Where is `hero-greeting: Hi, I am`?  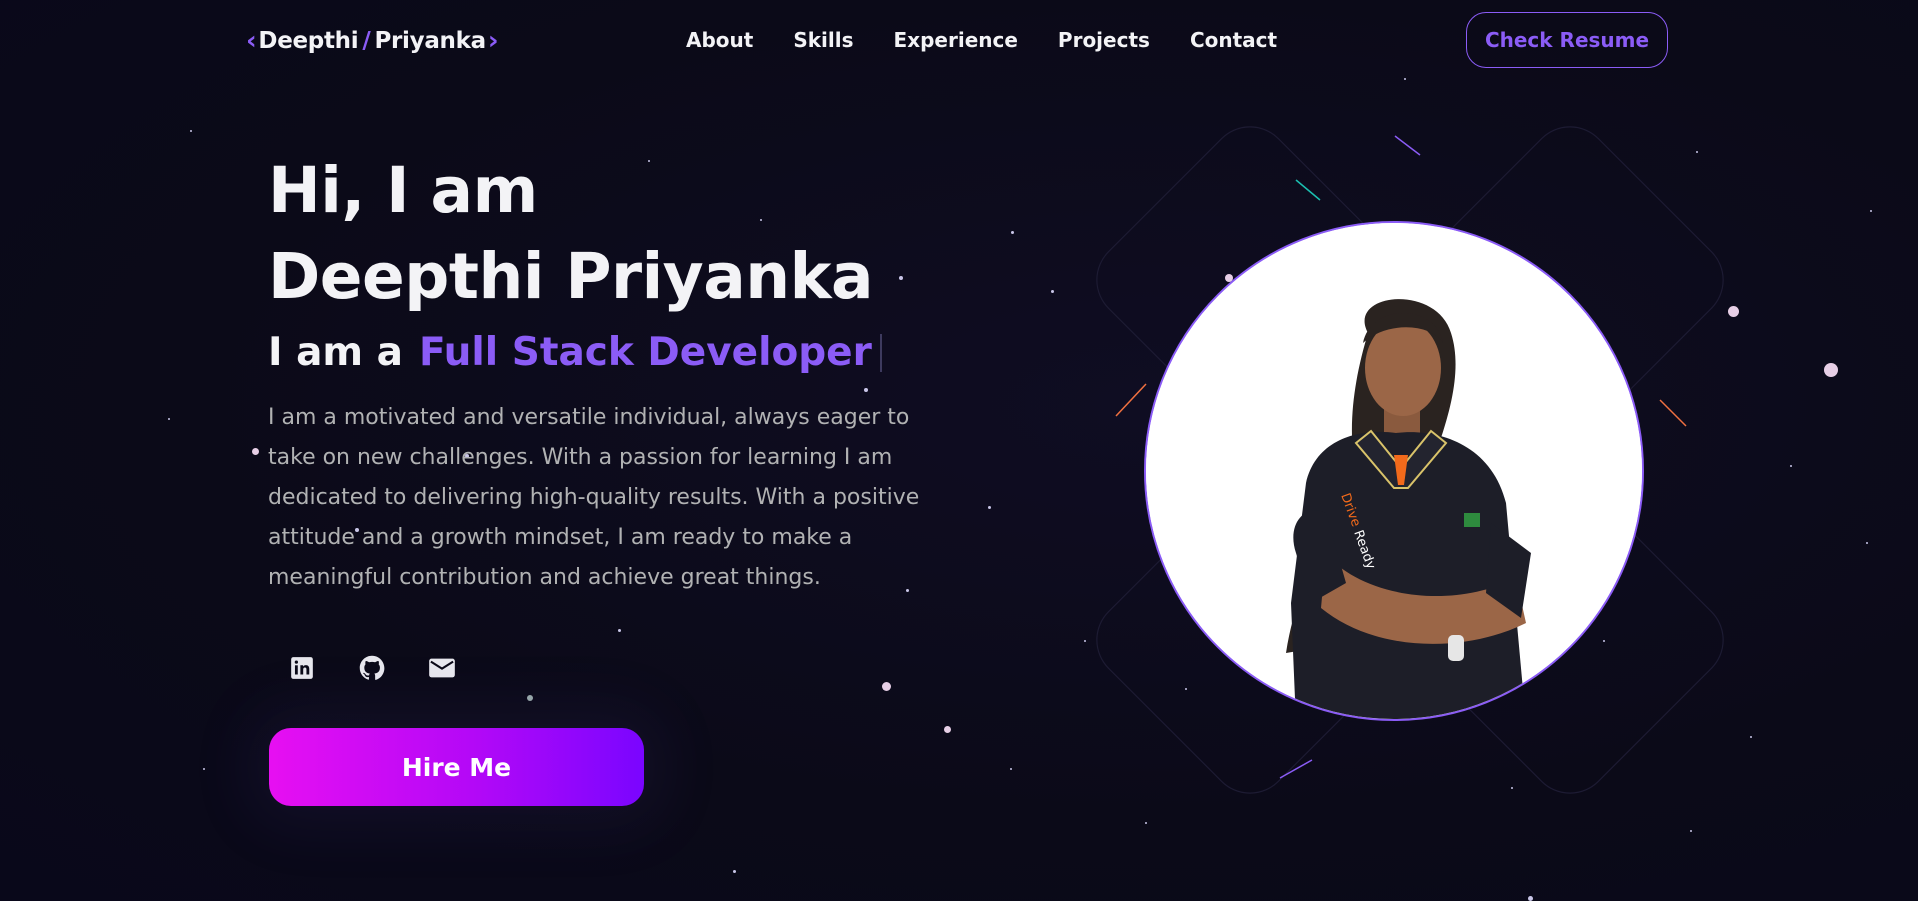
hero-greeting: Hi, I am is located at coordinates (403, 190).